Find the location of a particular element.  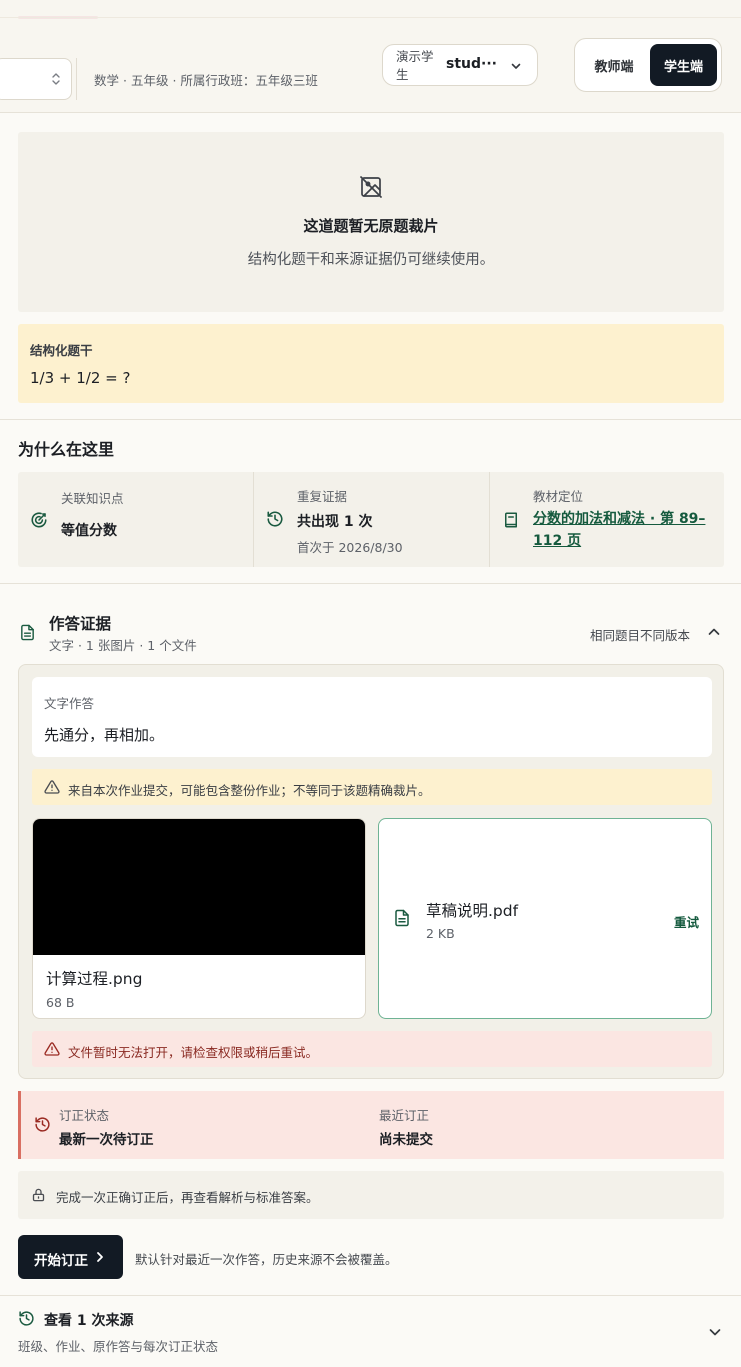

file-error-text: 文件暂时无法打开，请检查权限或稍后重试。 is located at coordinates (193, 1052).